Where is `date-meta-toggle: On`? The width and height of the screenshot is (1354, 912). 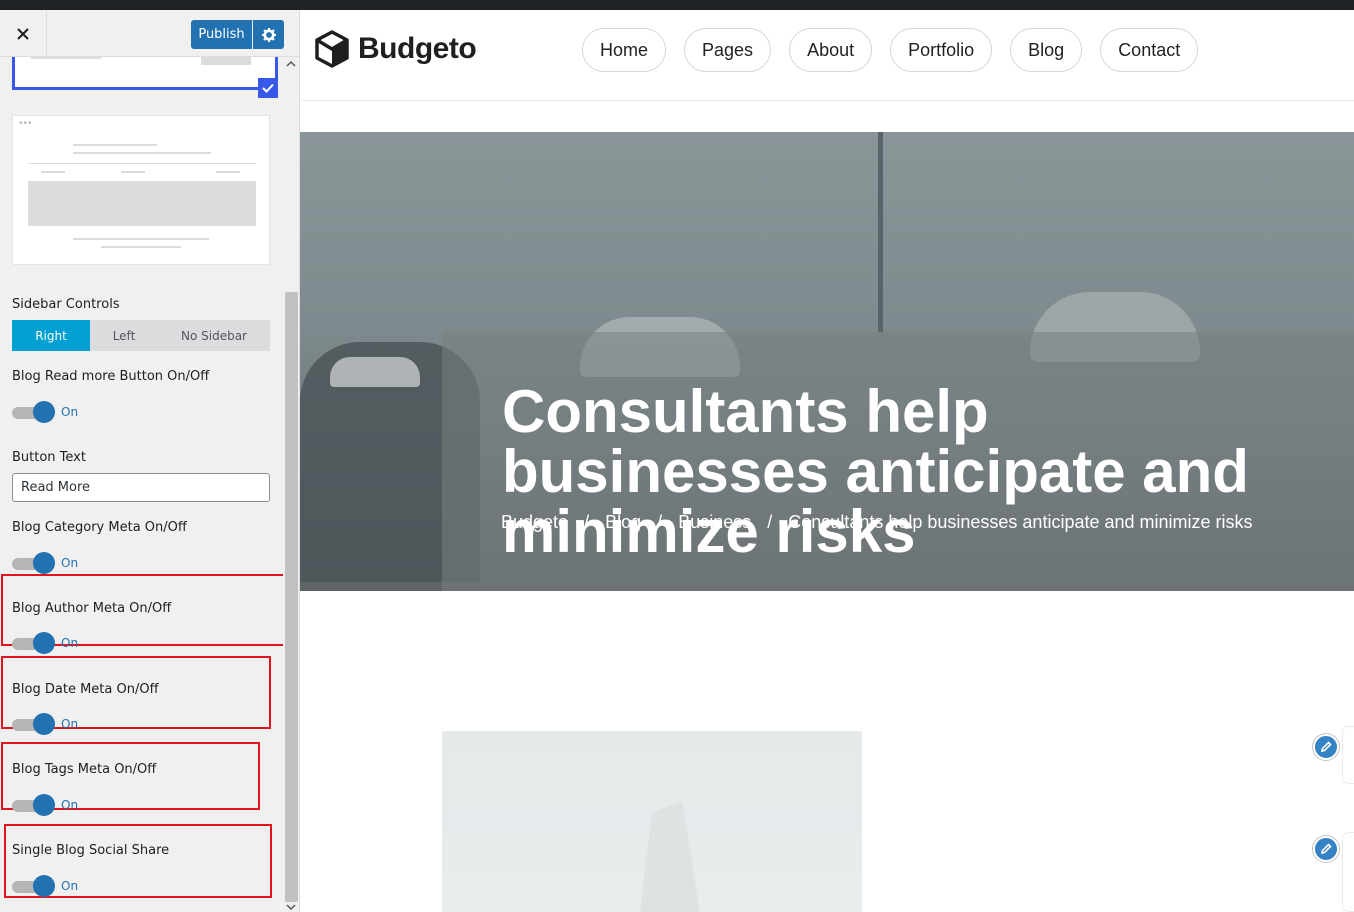 date-meta-toggle: On is located at coordinates (52, 725).